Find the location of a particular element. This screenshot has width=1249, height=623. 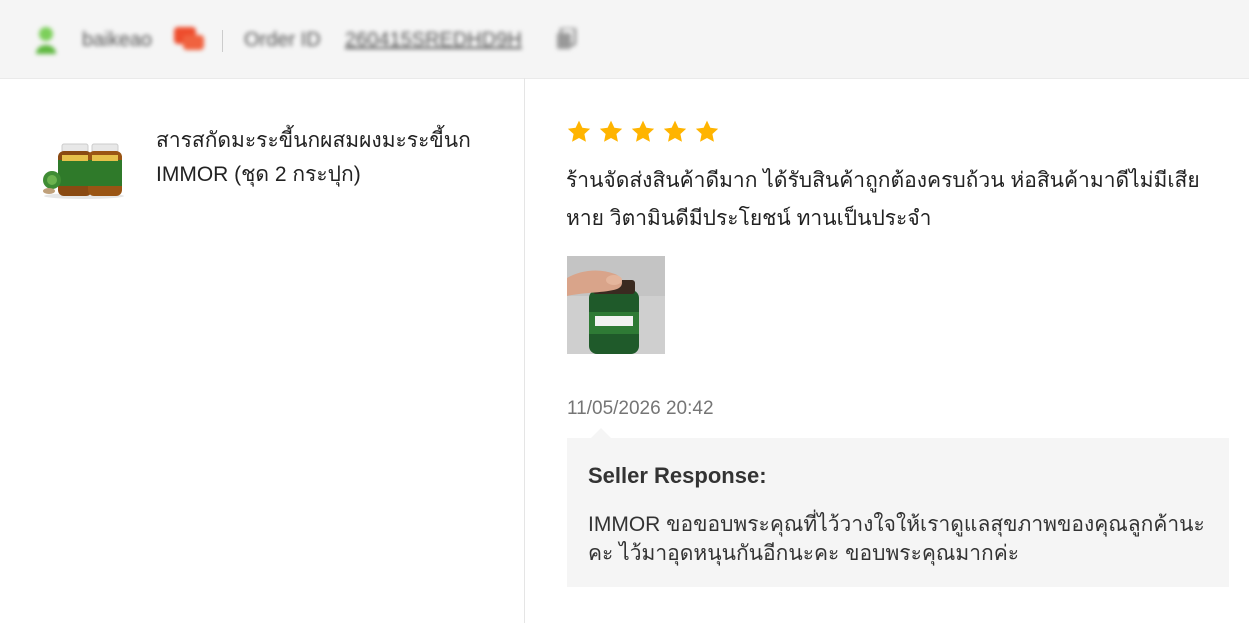

review-timestamp: 11/05/2026 20:42 is located at coordinates (640, 408).